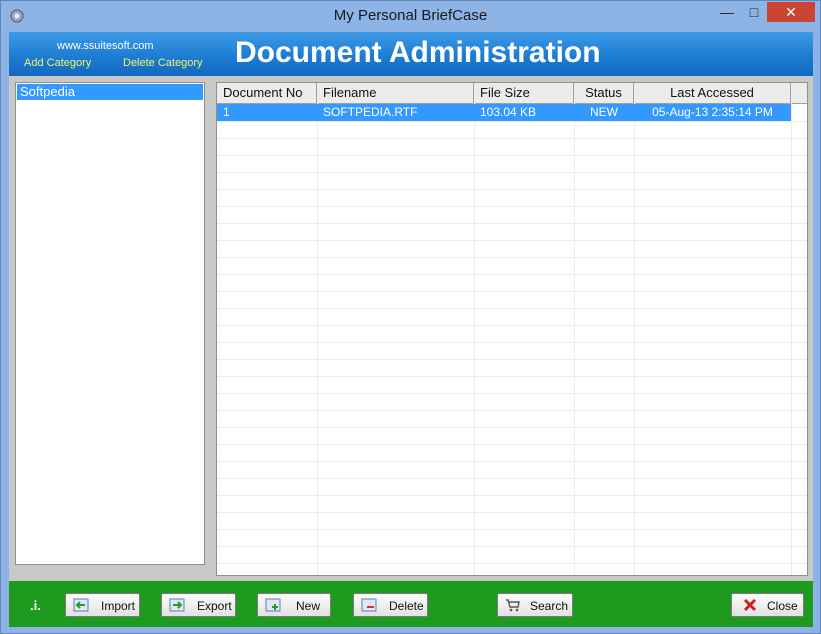 This screenshot has width=821, height=634. Describe the element at coordinates (370, 112) in the screenshot. I see `cell-filename: SOFTPEDIA.RTF` at that location.